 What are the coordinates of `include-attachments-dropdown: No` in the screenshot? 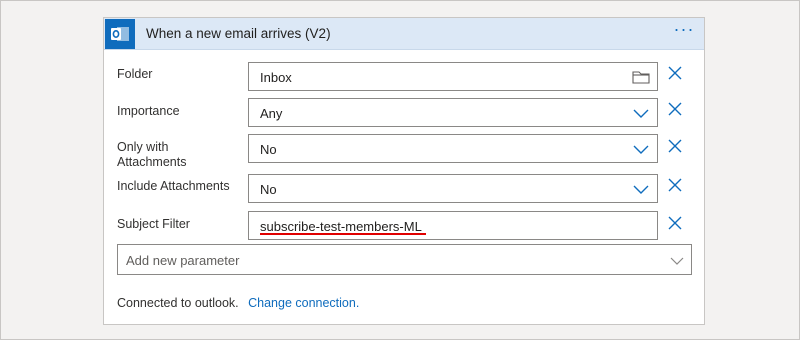 It's located at (453, 188).